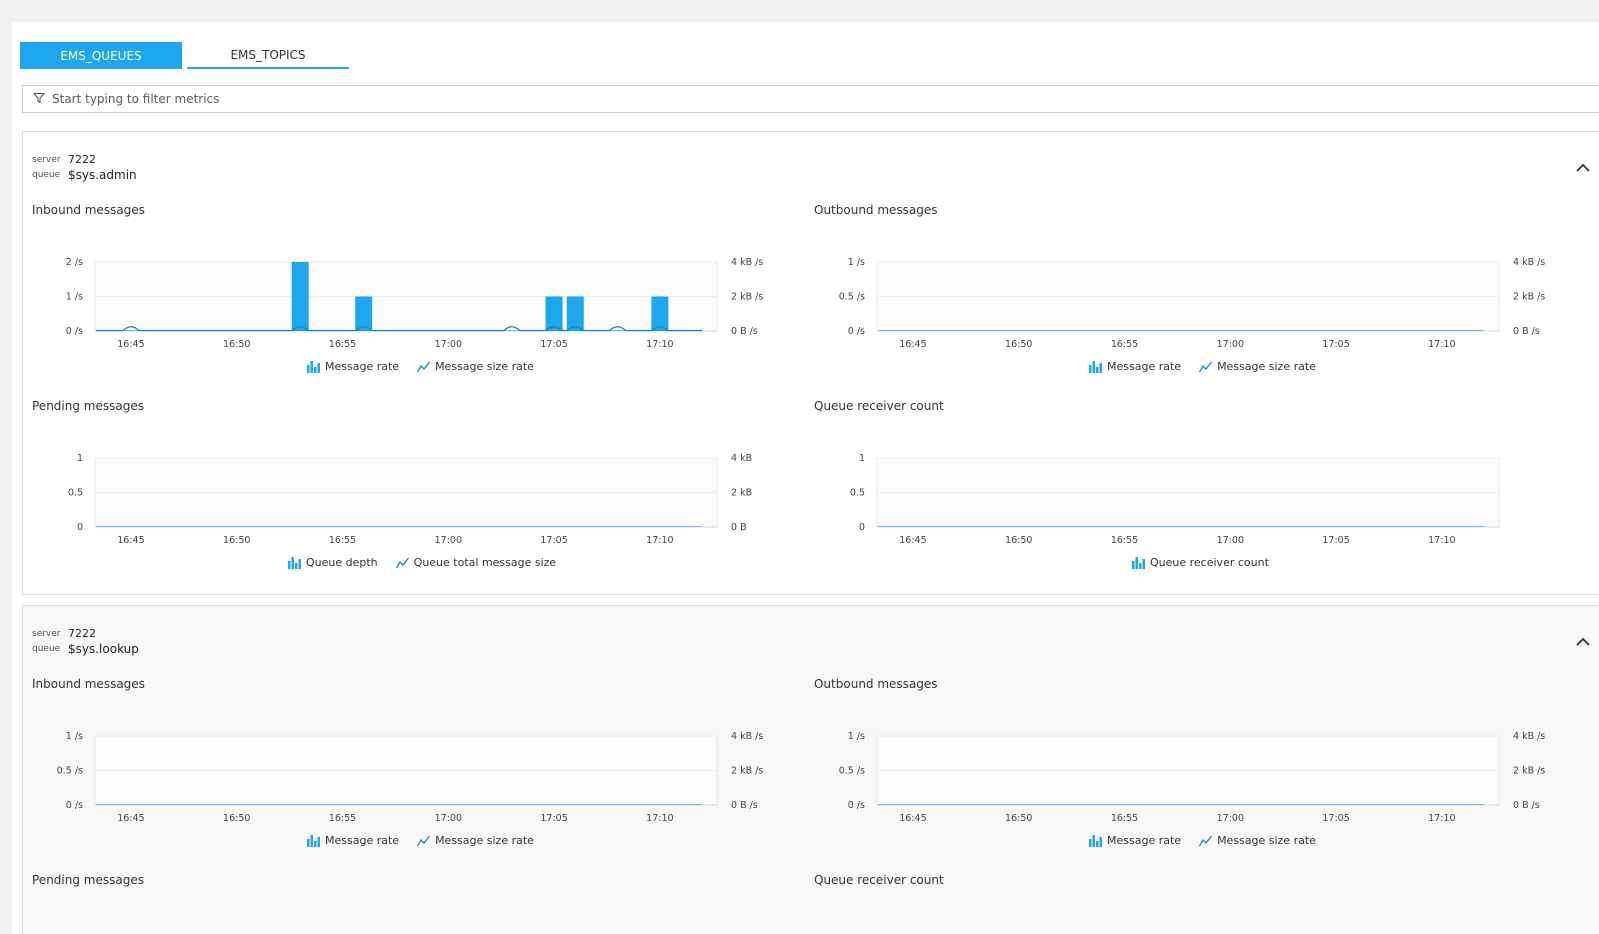  I want to click on server-value: 7222, so click(82, 159).